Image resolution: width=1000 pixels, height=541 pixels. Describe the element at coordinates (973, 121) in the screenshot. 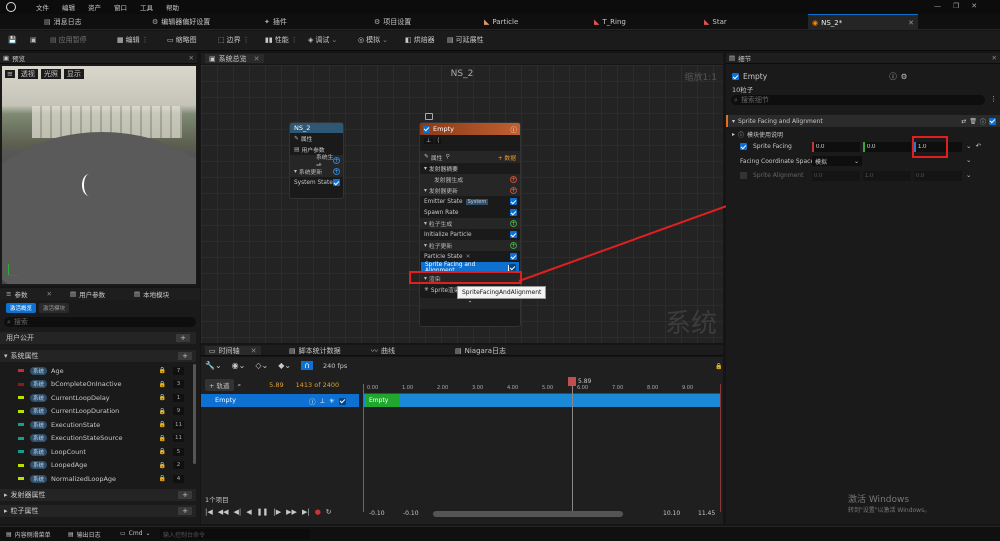

I see `delete-icon: 🗑` at that location.